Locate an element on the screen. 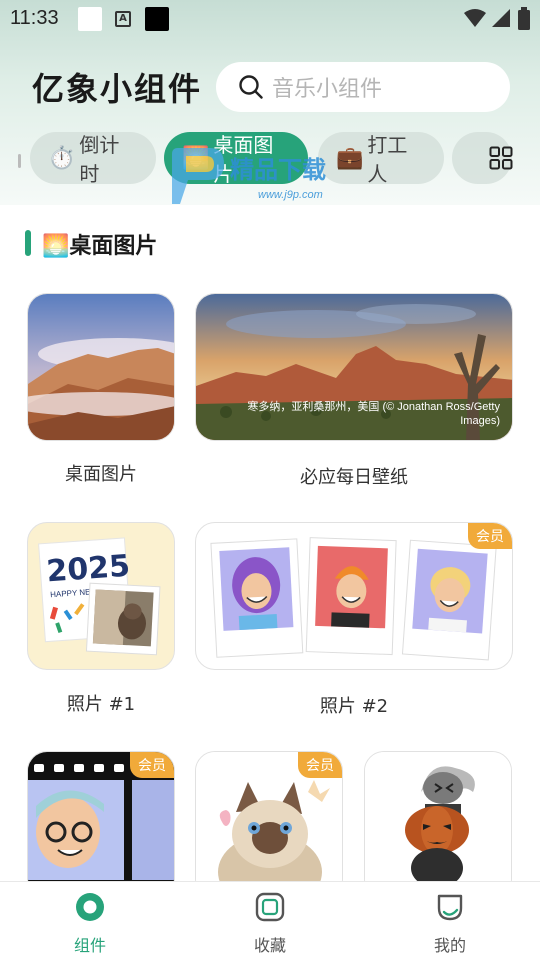 This screenshot has width=540, height=960. tab-worker: 💼 打工人 is located at coordinates (381, 159).